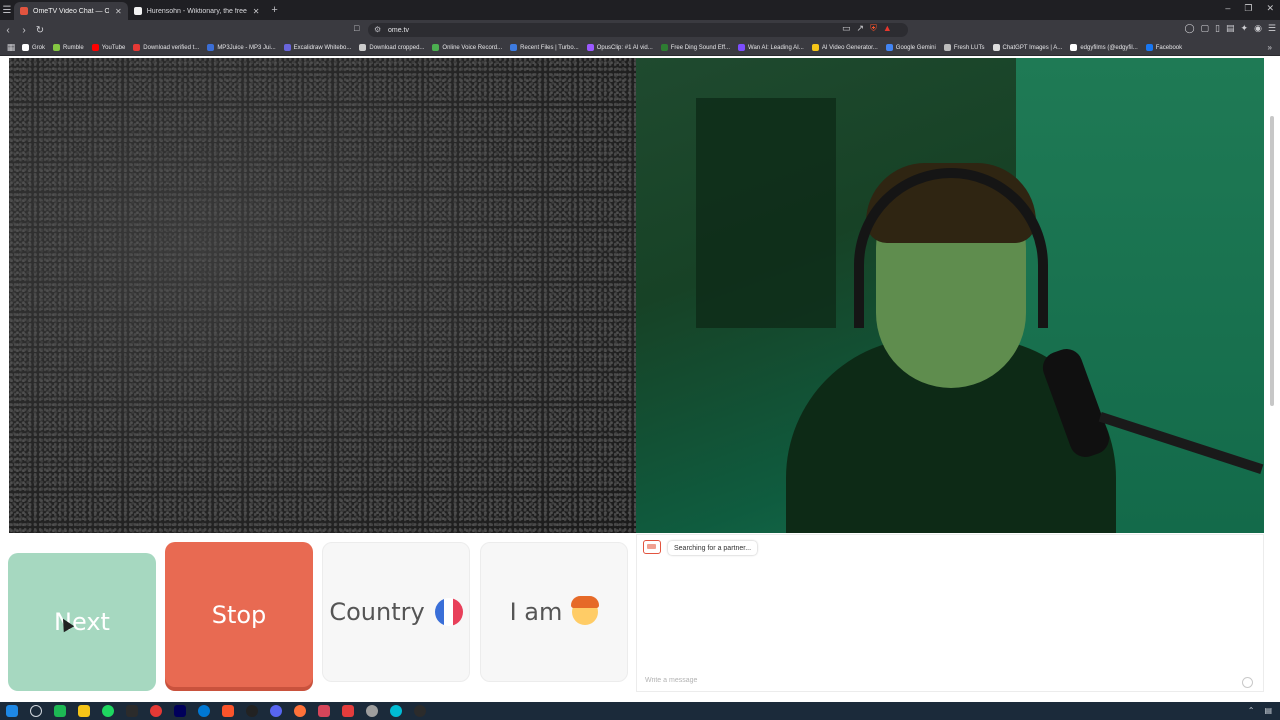 This screenshot has height=720, width=1280. Describe the element at coordinates (228, 711) in the screenshot. I see `brave-icon` at that location.